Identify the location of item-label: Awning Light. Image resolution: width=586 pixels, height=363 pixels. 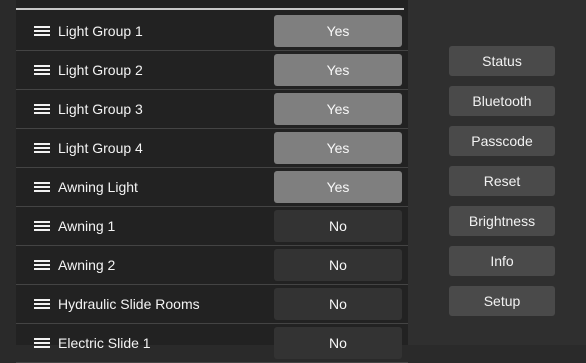
(98, 187).